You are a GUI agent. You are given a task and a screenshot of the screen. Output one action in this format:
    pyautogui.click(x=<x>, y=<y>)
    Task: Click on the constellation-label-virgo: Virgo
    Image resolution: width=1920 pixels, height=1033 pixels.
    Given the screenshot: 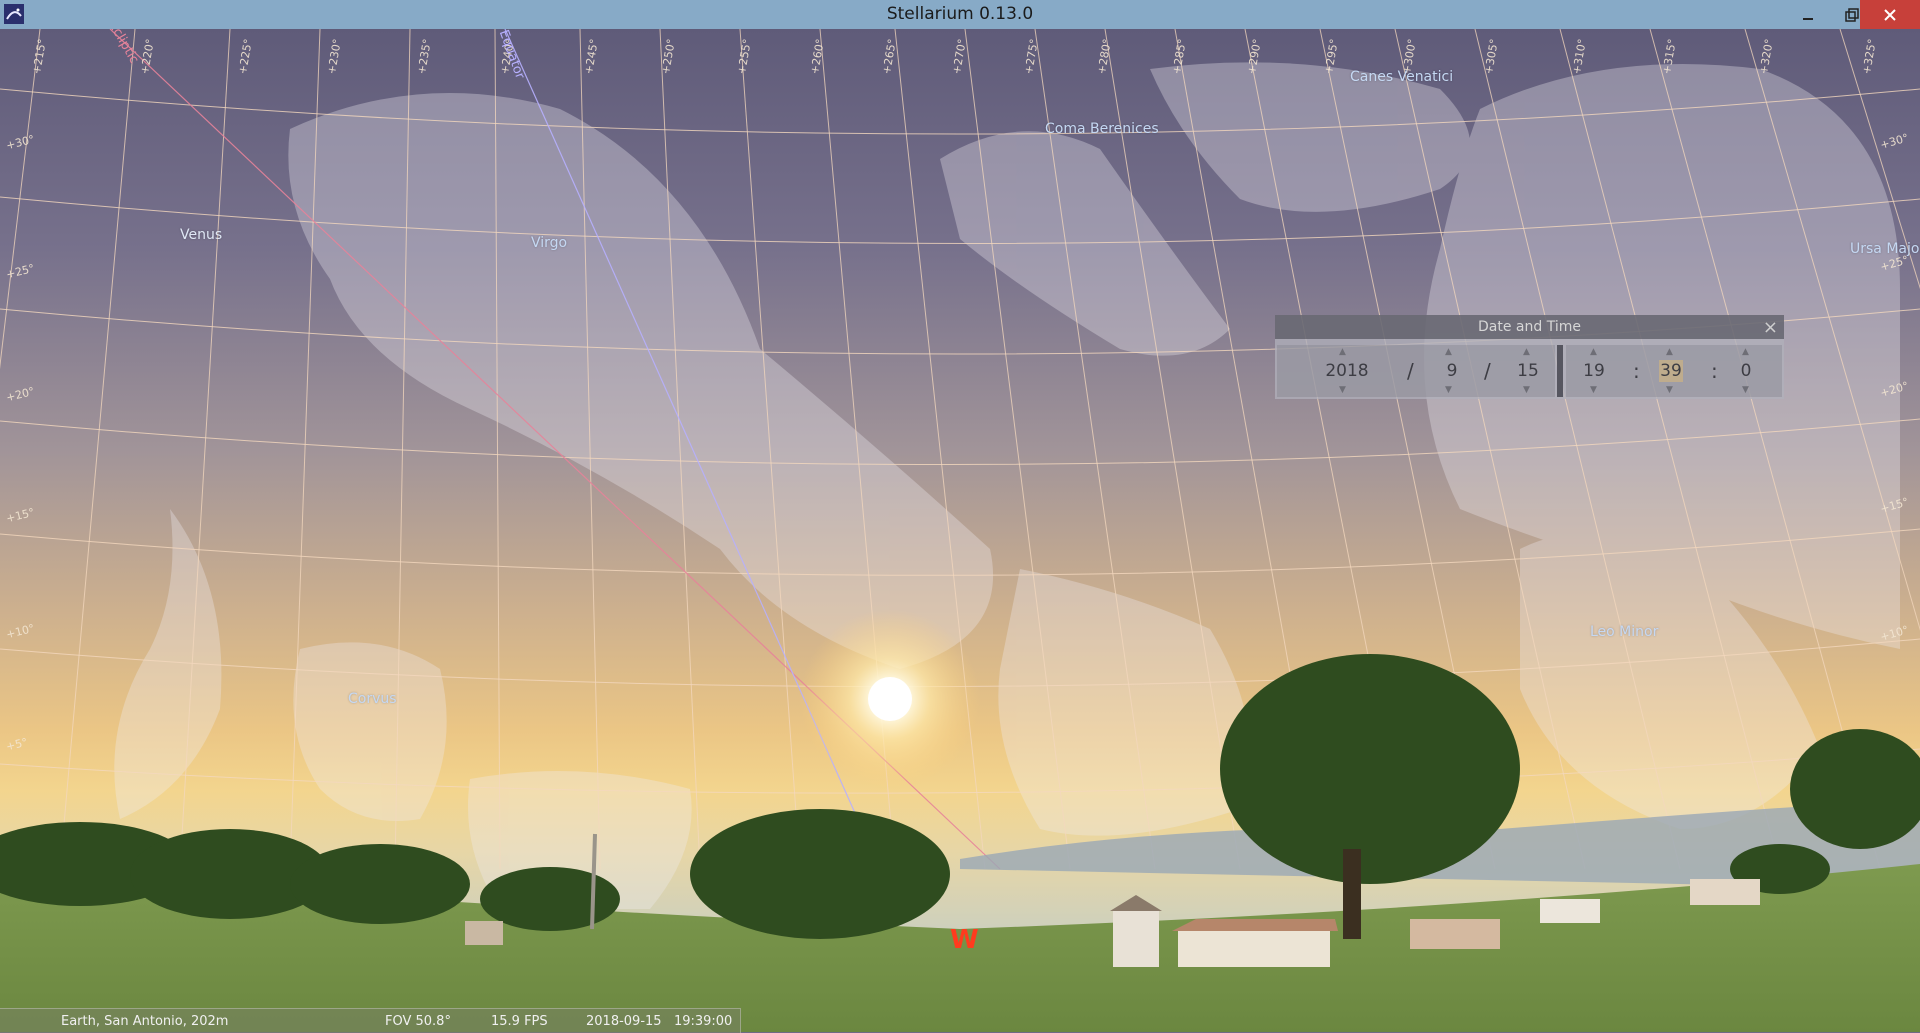 What is the action you would take?
    pyautogui.click(x=549, y=243)
    